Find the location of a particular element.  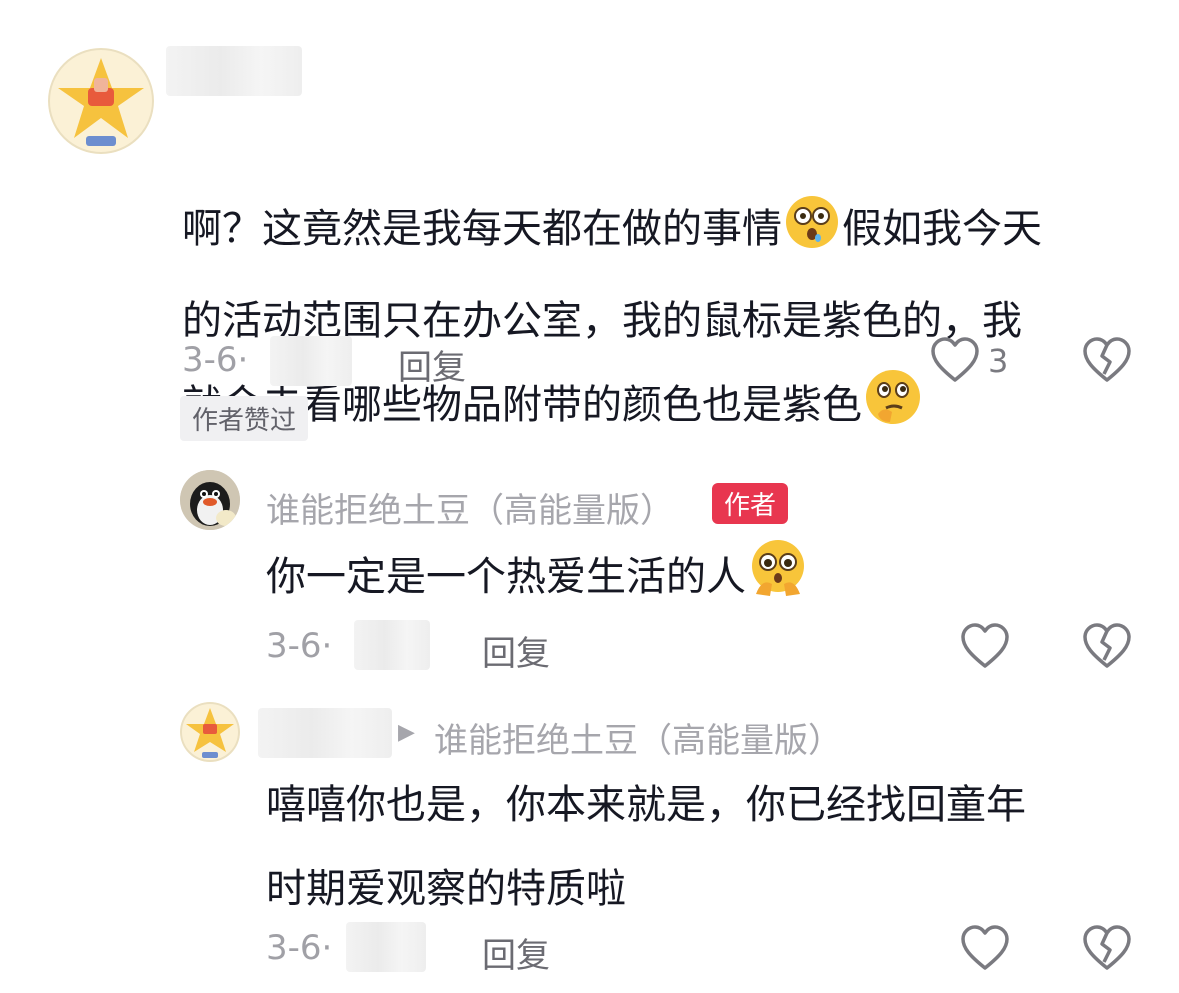

thinking-emoji-icon is located at coordinates (893, 411).